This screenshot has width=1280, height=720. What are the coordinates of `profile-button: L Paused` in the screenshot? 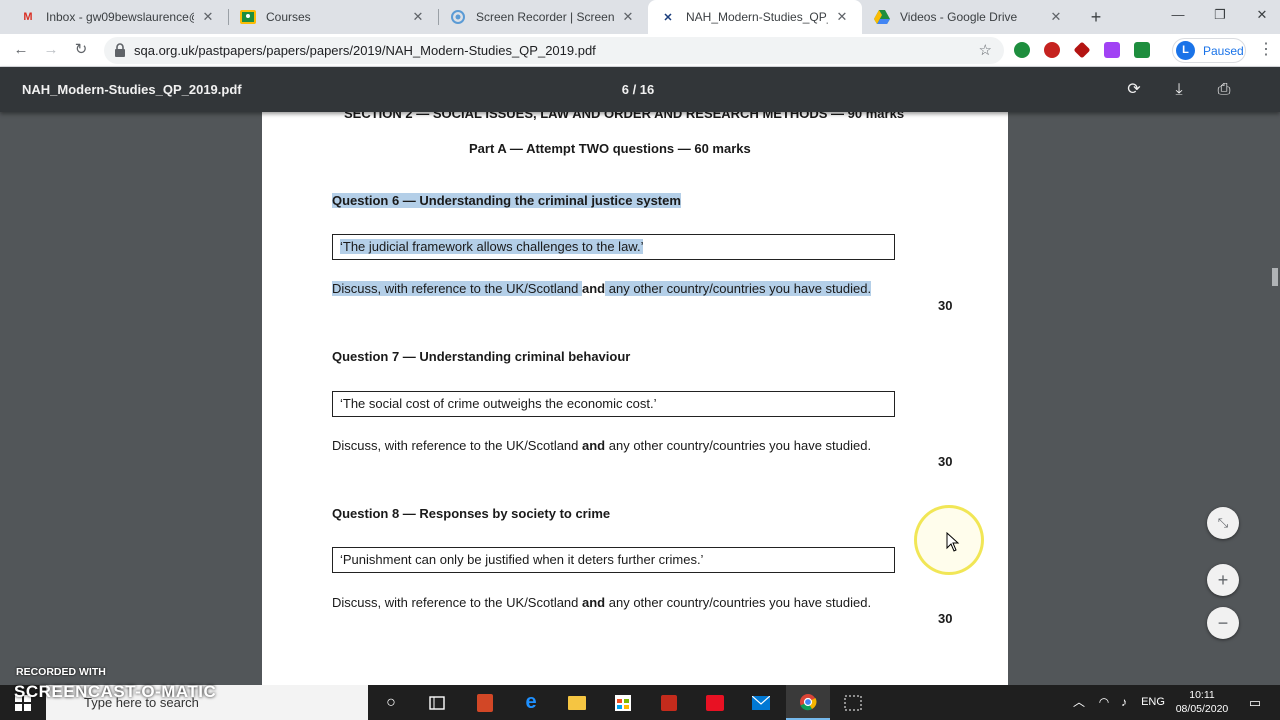 It's located at (1209, 50).